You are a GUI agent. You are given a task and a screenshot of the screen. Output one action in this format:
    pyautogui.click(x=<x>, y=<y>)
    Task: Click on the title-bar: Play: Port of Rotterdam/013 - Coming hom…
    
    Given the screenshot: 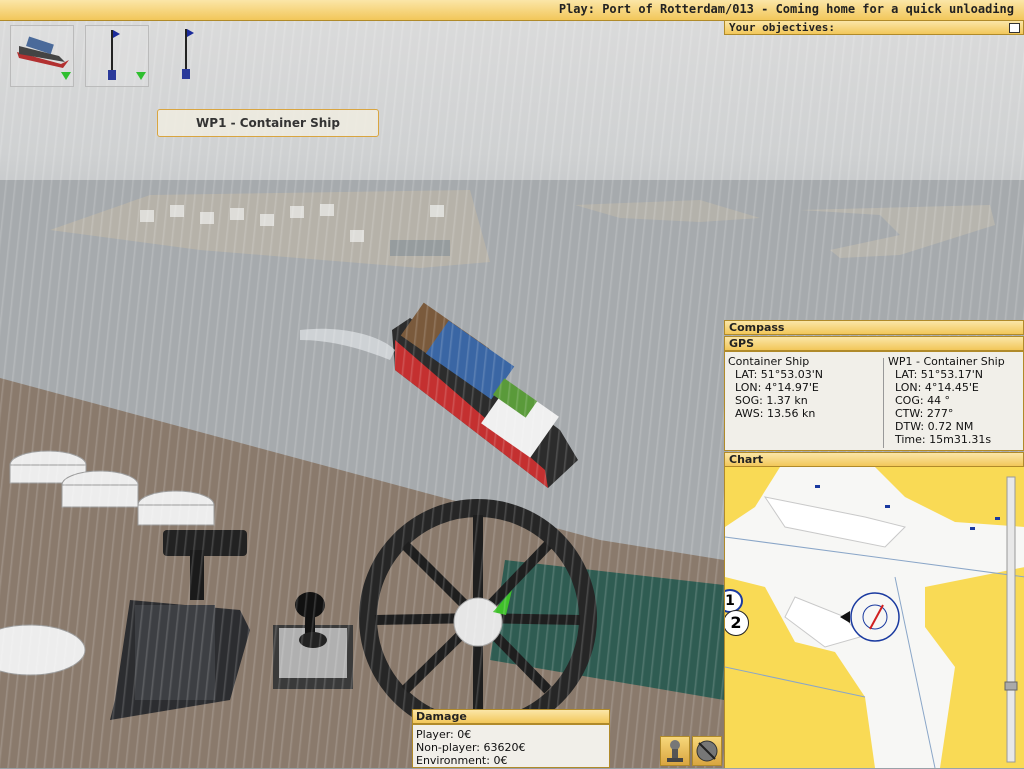 What is the action you would take?
    pyautogui.click(x=512, y=10)
    